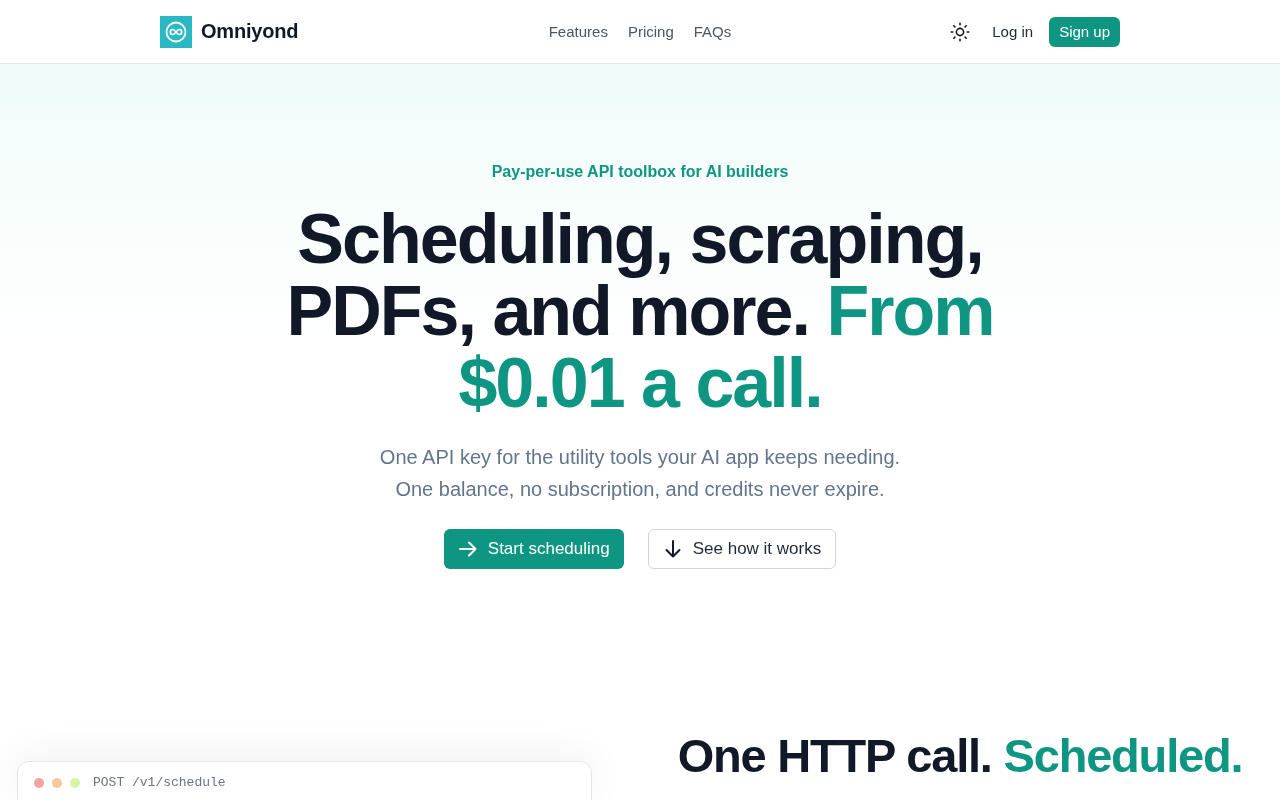 This screenshot has width=1280, height=800. Describe the element at coordinates (467, 549) in the screenshot. I see `arrow-right-icon` at that location.